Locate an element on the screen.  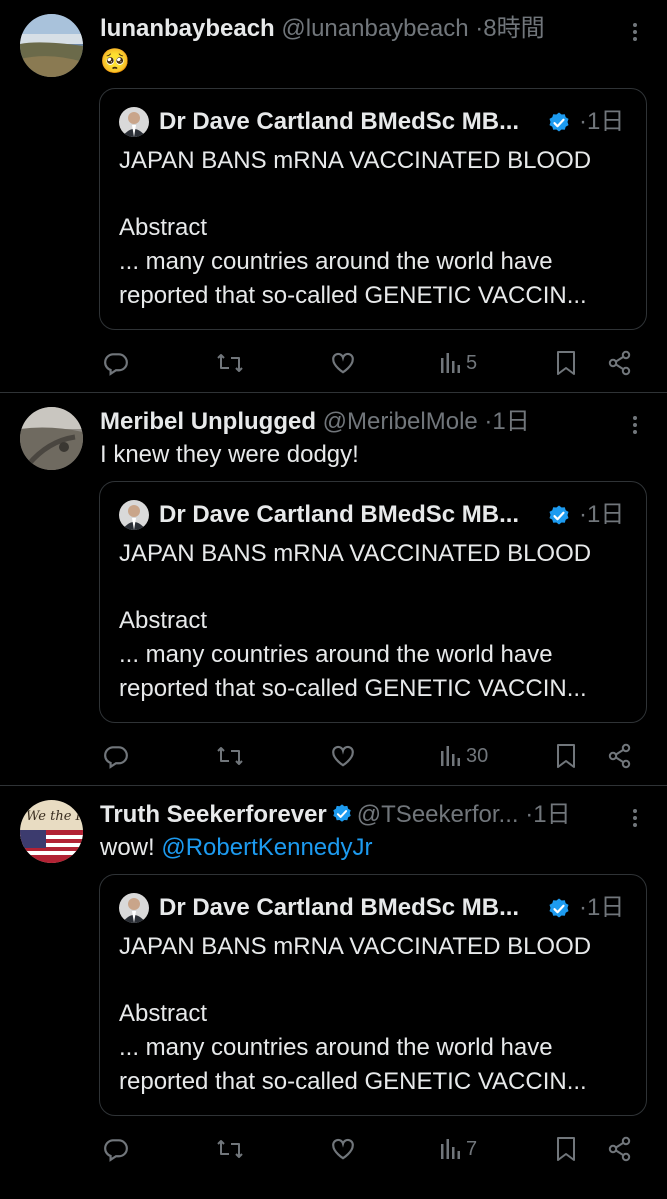
timestamp: 8時間 is located at coordinates (513, 28).